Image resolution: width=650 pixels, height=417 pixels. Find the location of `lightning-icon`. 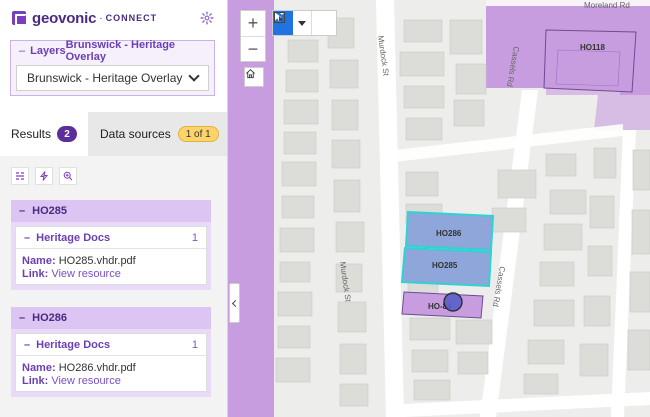

lightning-icon is located at coordinates (44, 176).